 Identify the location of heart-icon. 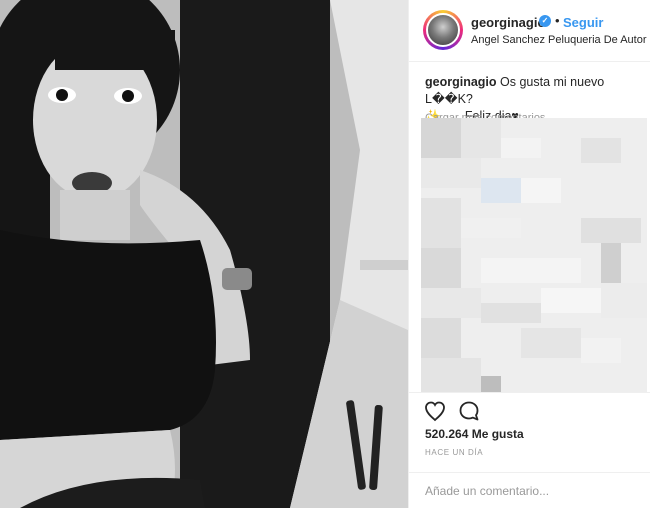
(435, 411).